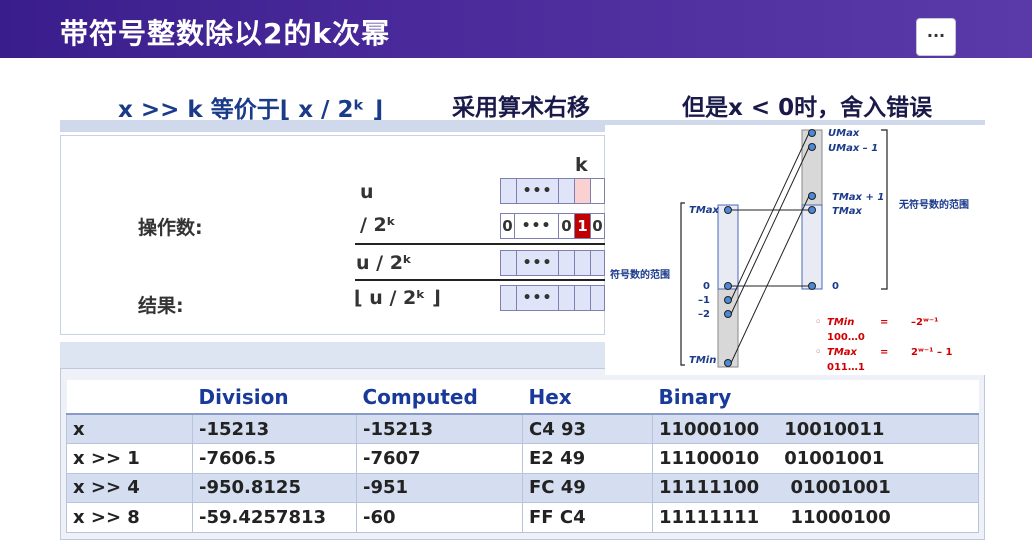 This screenshot has width=1032, height=555. I want to click on diag-tmin: TMin, so click(703, 360).